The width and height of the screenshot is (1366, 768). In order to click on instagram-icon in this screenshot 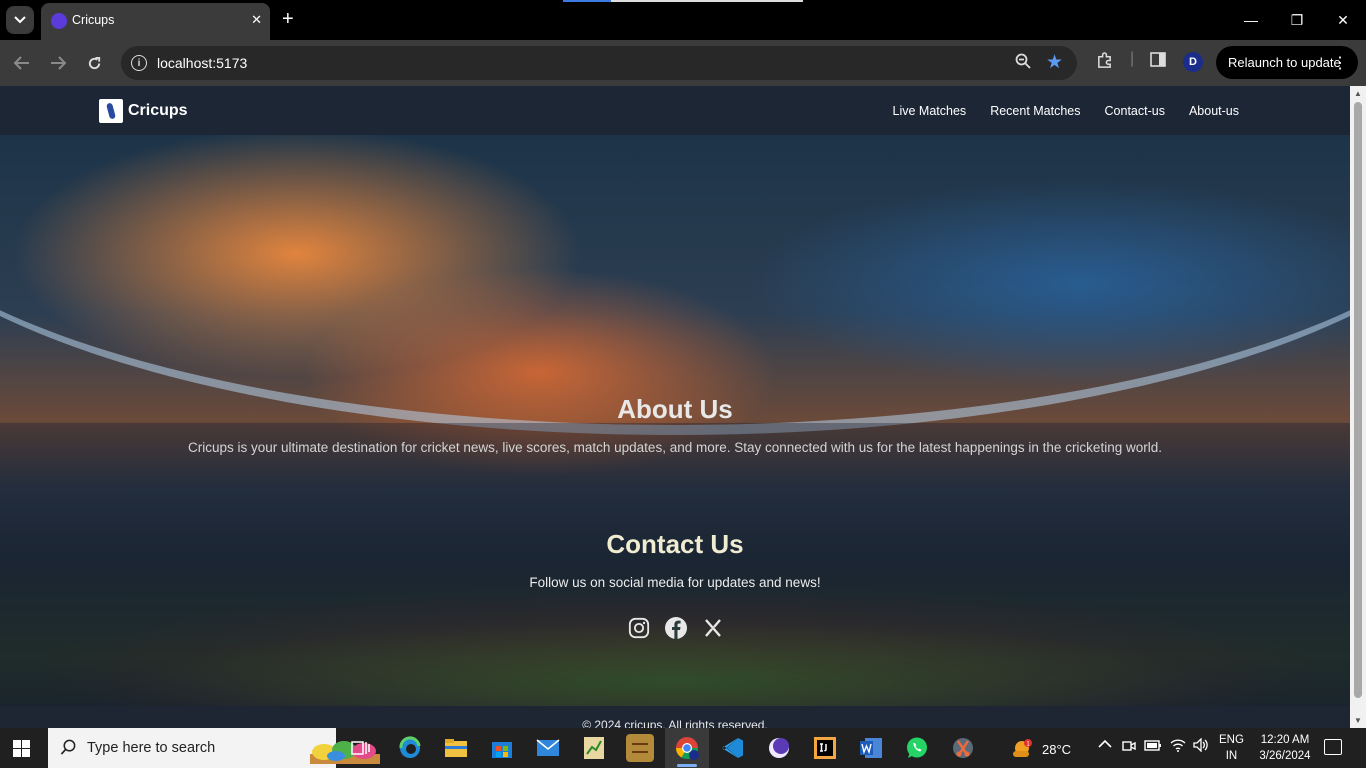, I will do `click(639, 628)`.